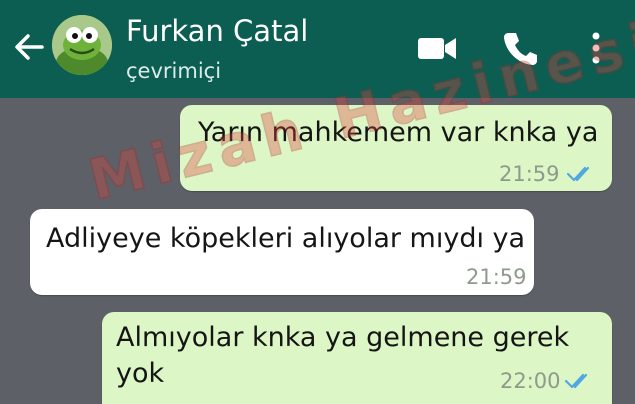 This screenshot has height=404, width=635. I want to click on online-status: çevrimiçi, so click(174, 71).